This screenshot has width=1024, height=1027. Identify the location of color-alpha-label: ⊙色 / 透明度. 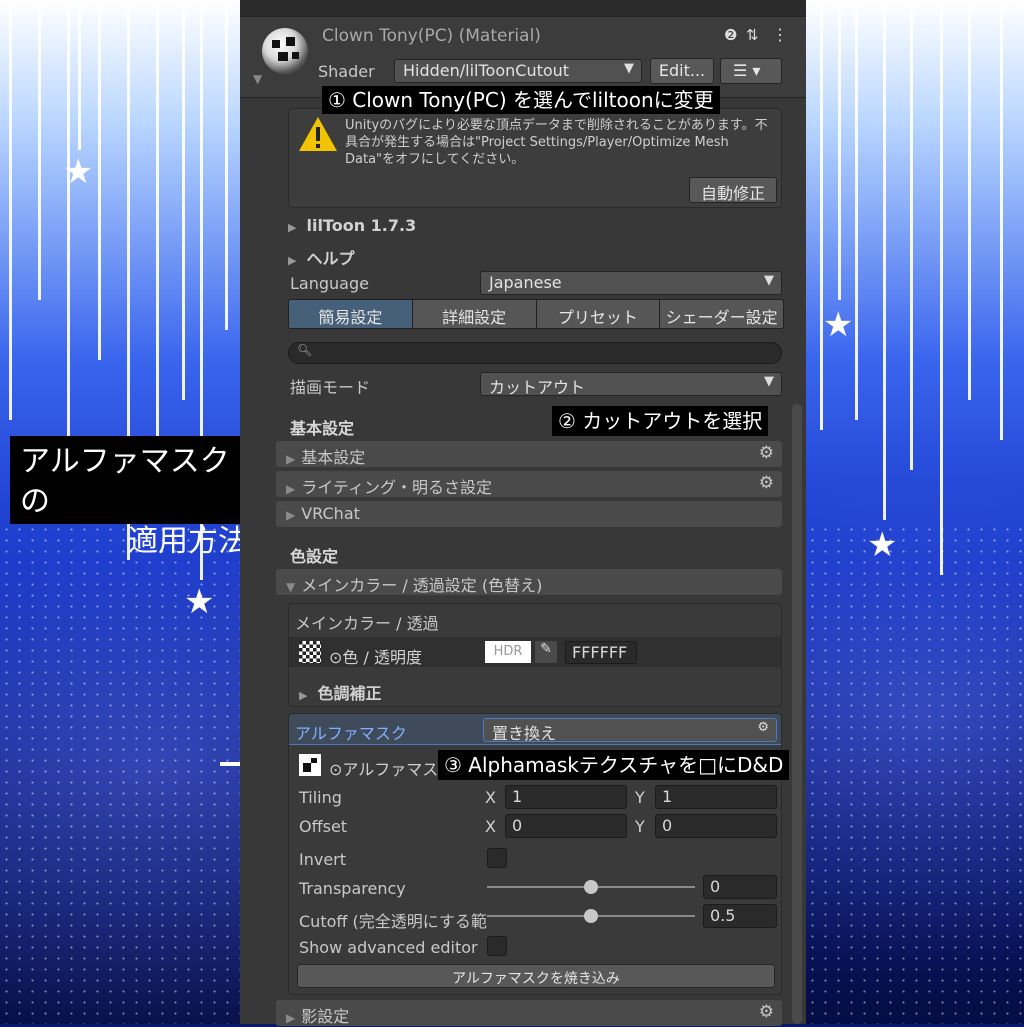
(375, 657).